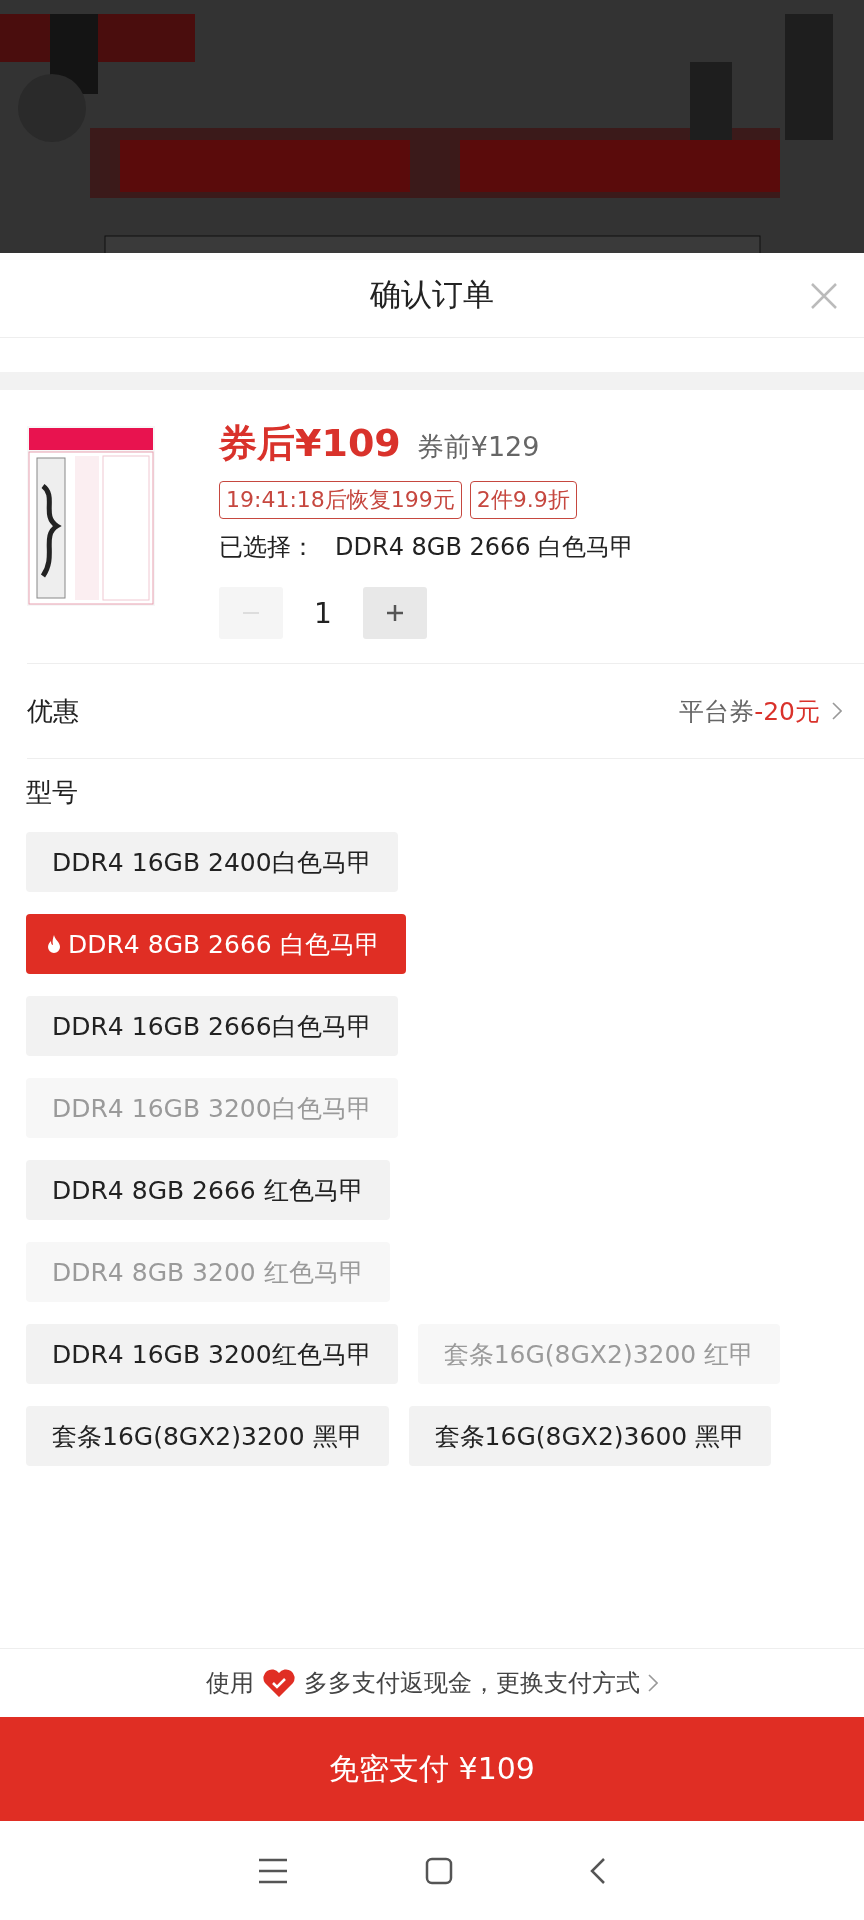 Image resolution: width=864 pixels, height=1920 pixels. Describe the element at coordinates (230, 1683) in the screenshot. I see `hint-text: 使用` at that location.